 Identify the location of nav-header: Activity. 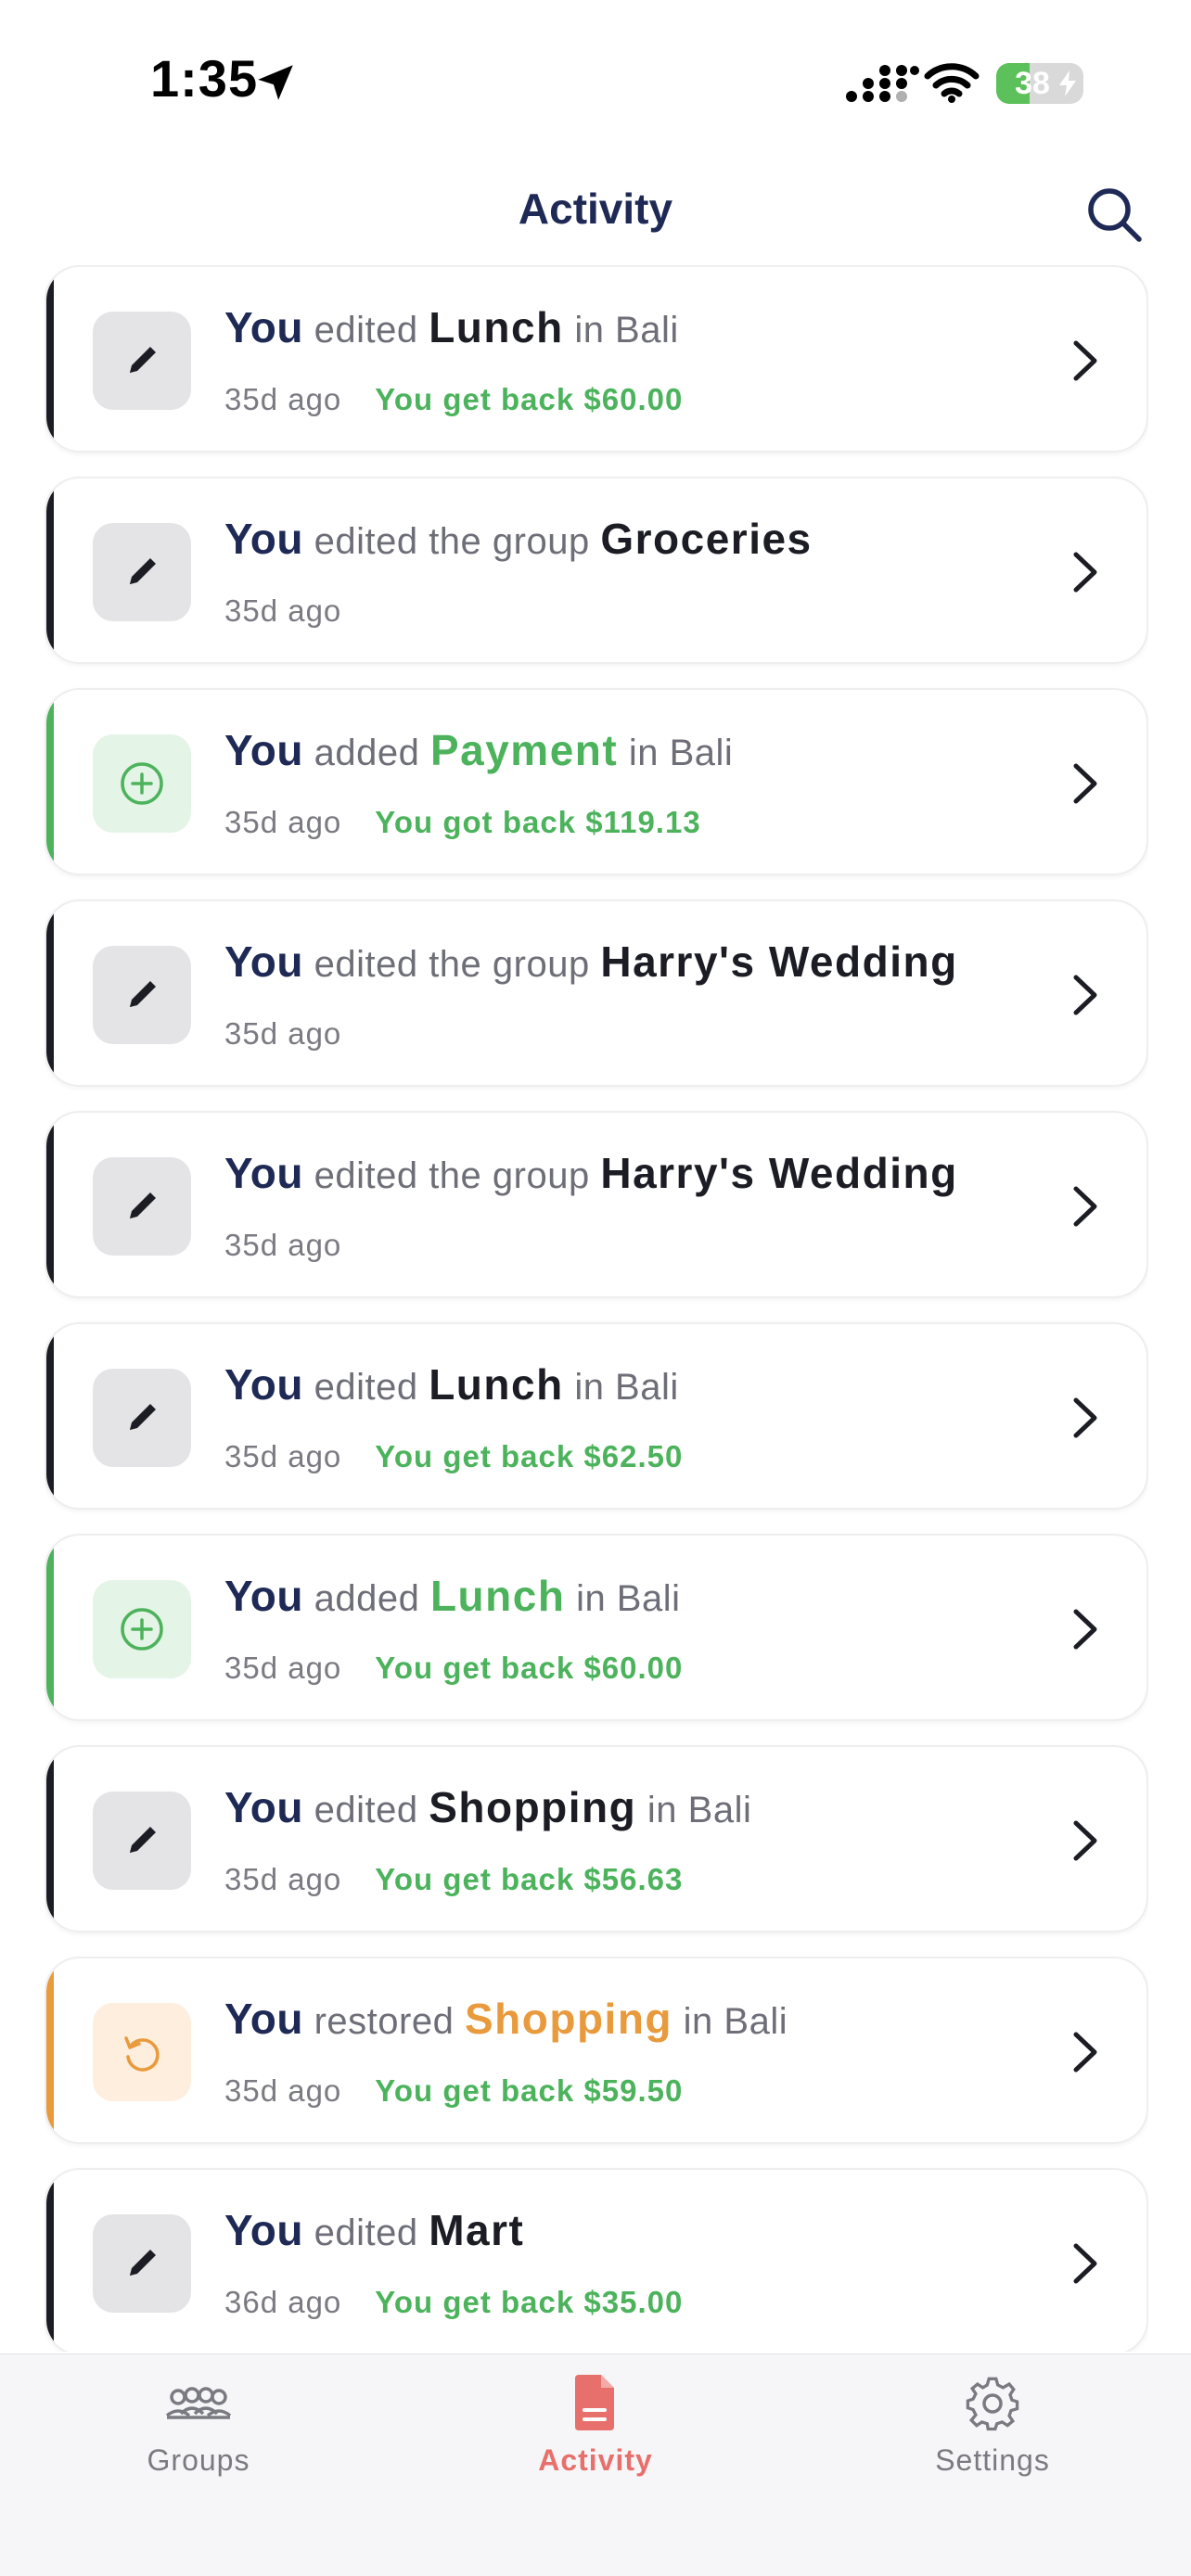
(595, 213).